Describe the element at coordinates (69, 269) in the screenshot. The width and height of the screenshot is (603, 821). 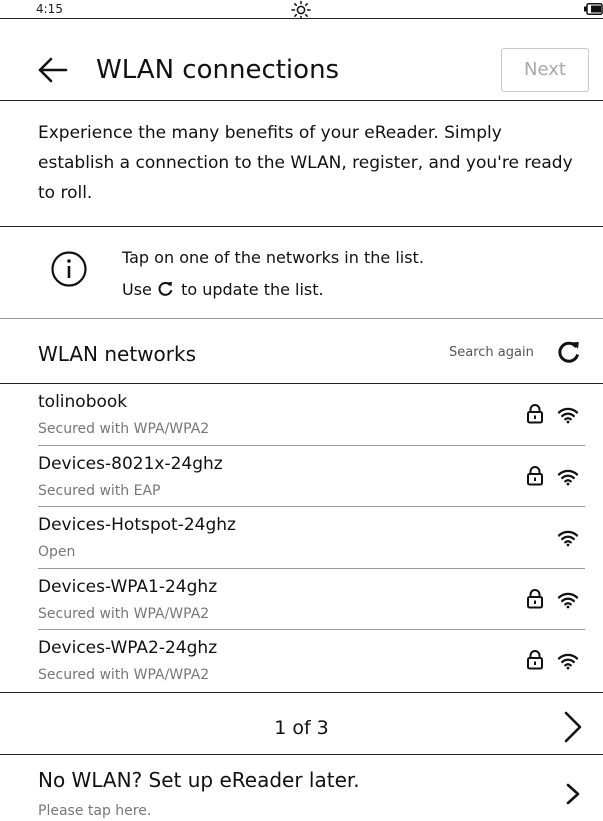
I see `info-icon` at that location.